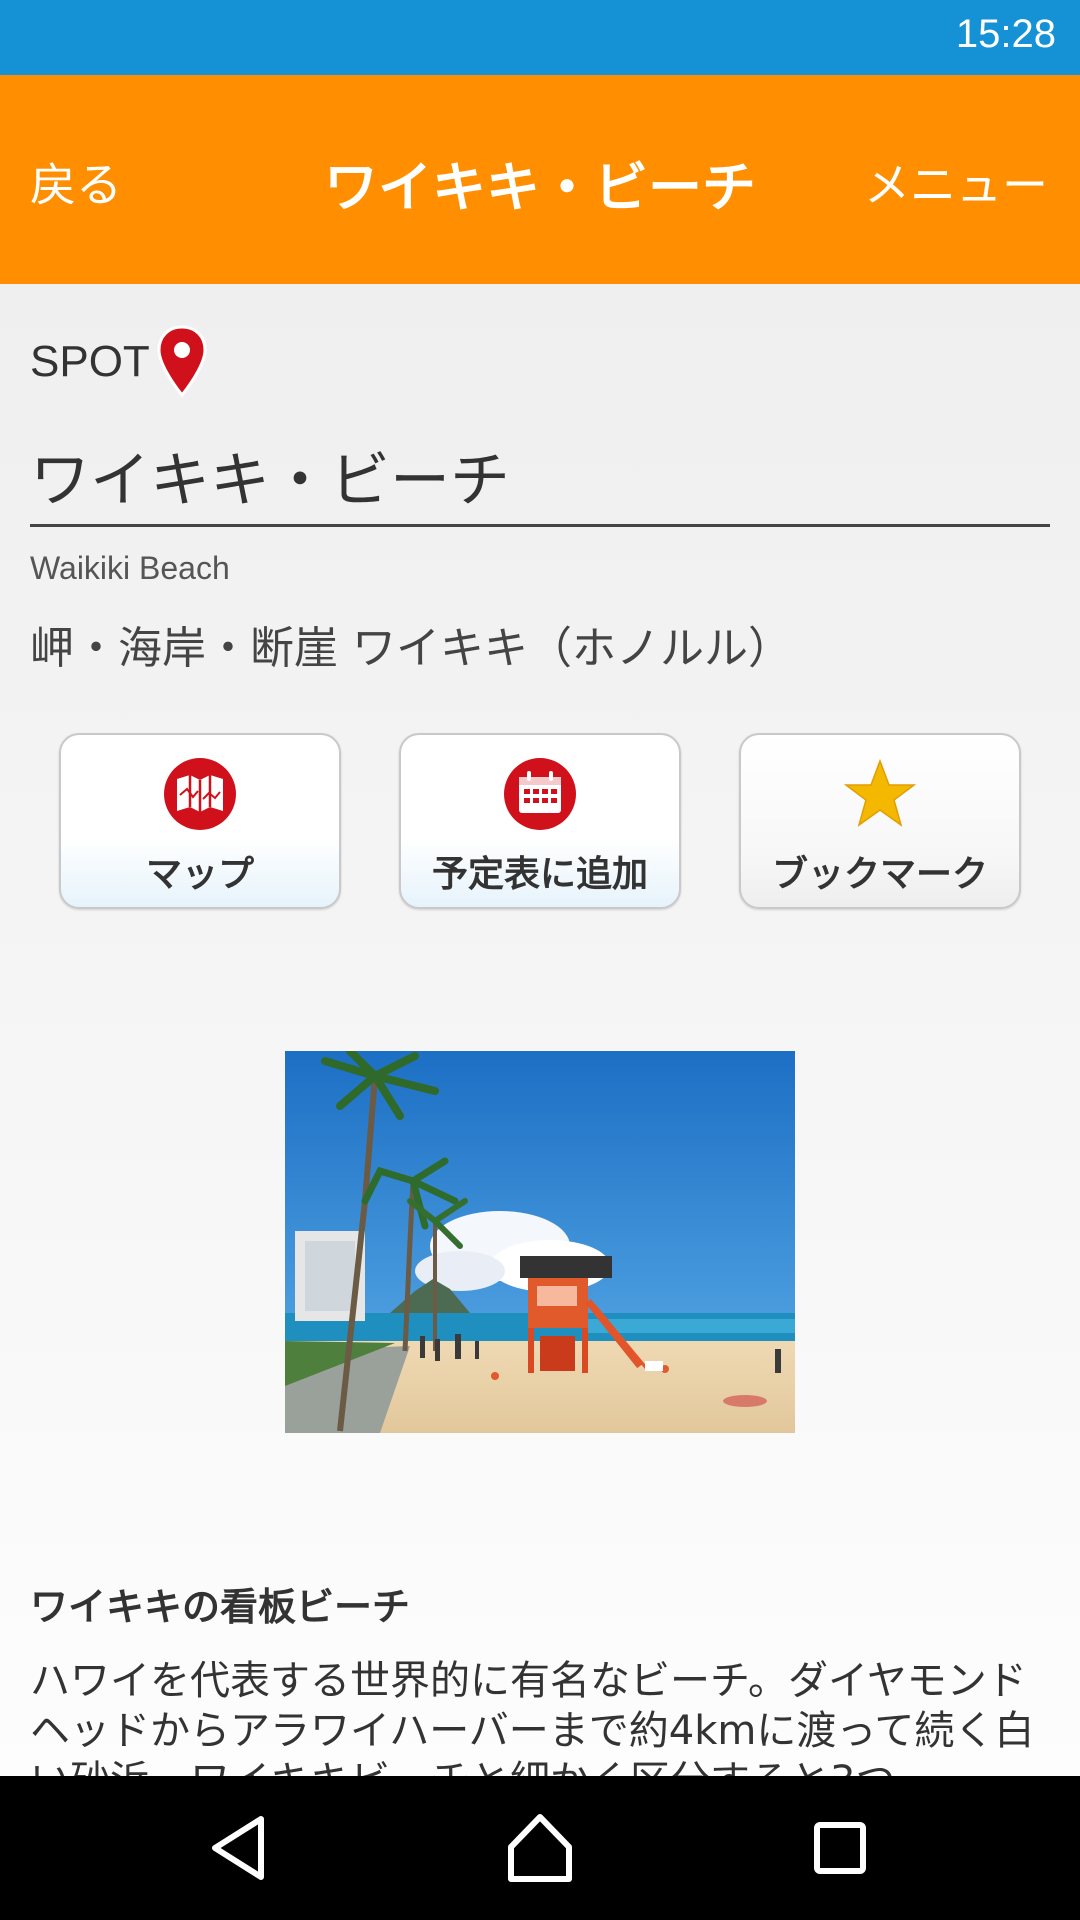 The width and height of the screenshot is (1080, 1920). I want to click on spot-name: ワイキキ・ビーチ, so click(270, 481).